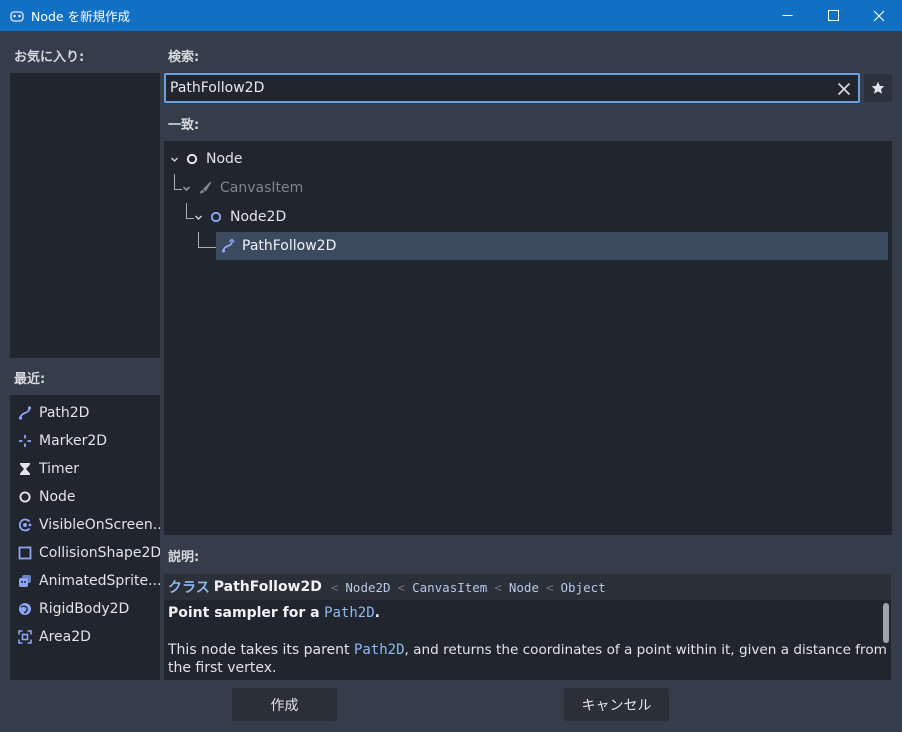 Image resolution: width=902 pixels, height=732 pixels. Describe the element at coordinates (25, 469) in the screenshot. I see `timer-icon` at that location.